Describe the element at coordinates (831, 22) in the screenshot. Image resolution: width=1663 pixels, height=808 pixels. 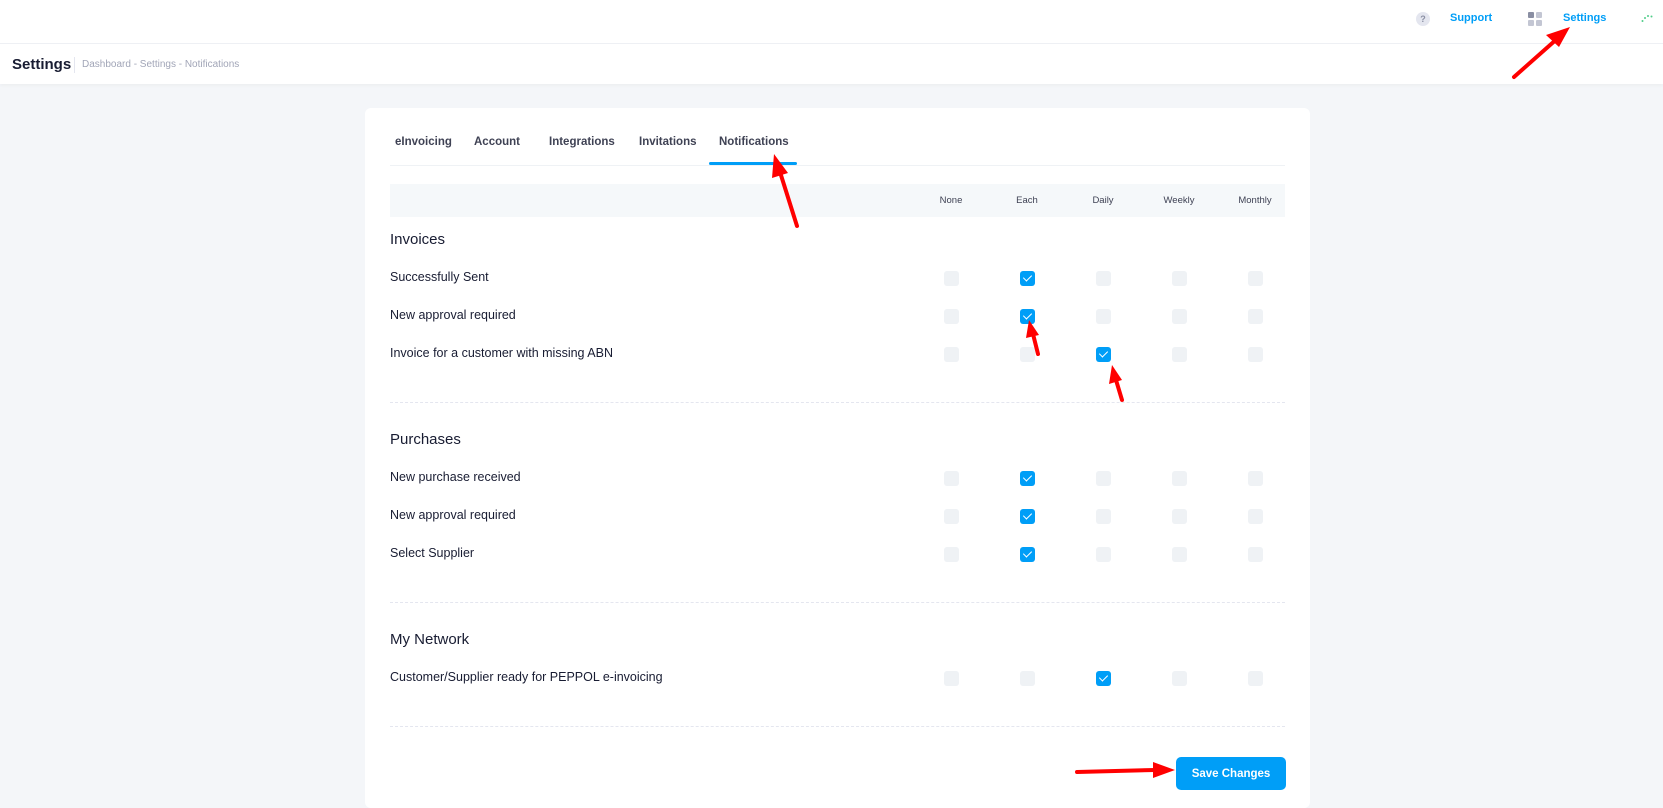
I see `top-navbar: ? Support Settings` at that location.